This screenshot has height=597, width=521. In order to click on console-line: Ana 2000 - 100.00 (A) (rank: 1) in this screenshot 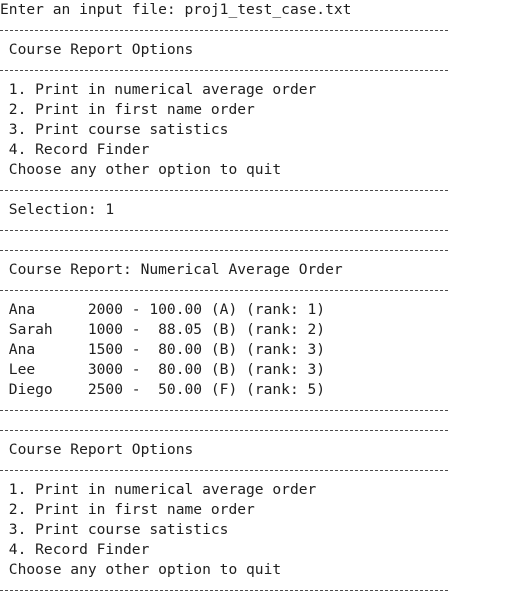, I will do `click(163, 309)`.